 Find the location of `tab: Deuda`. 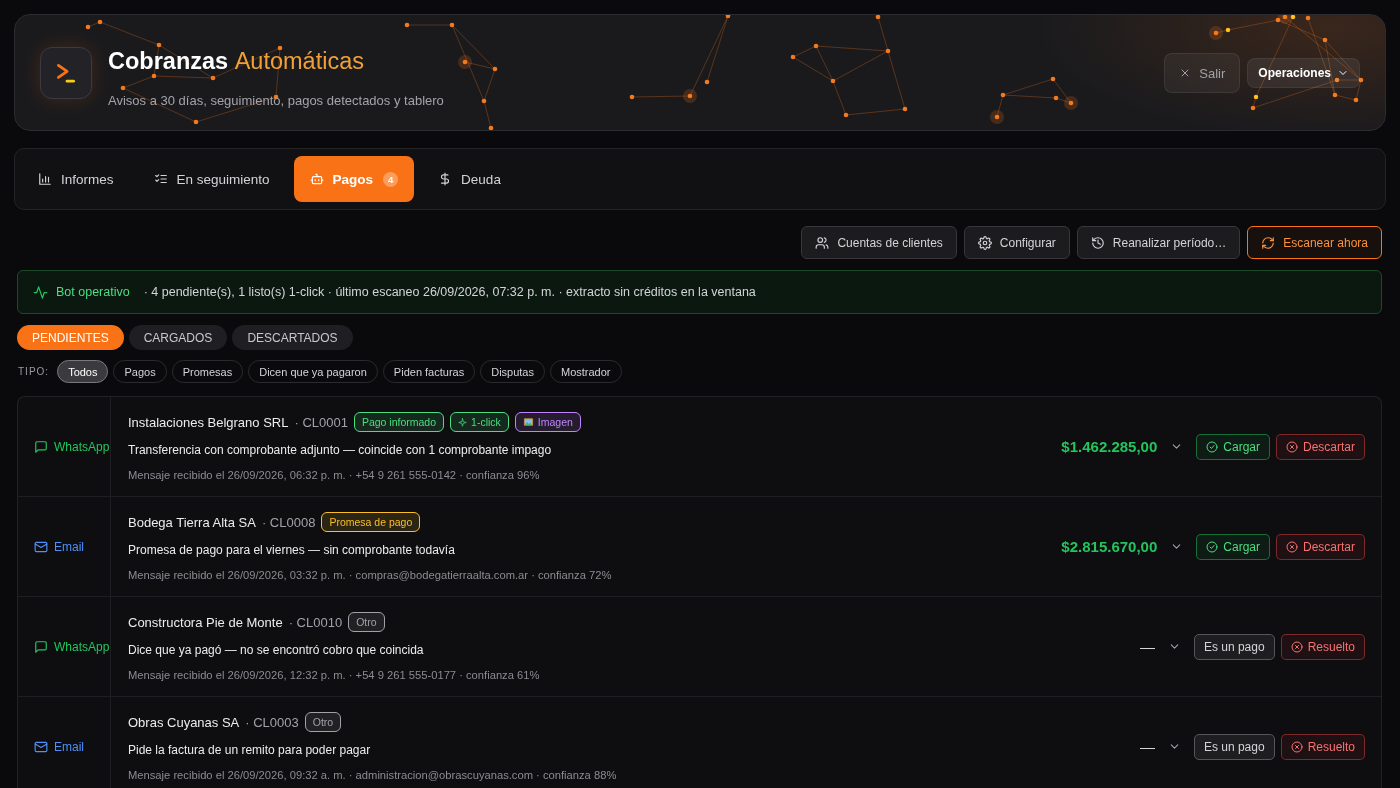

tab: Deuda is located at coordinates (469, 179).